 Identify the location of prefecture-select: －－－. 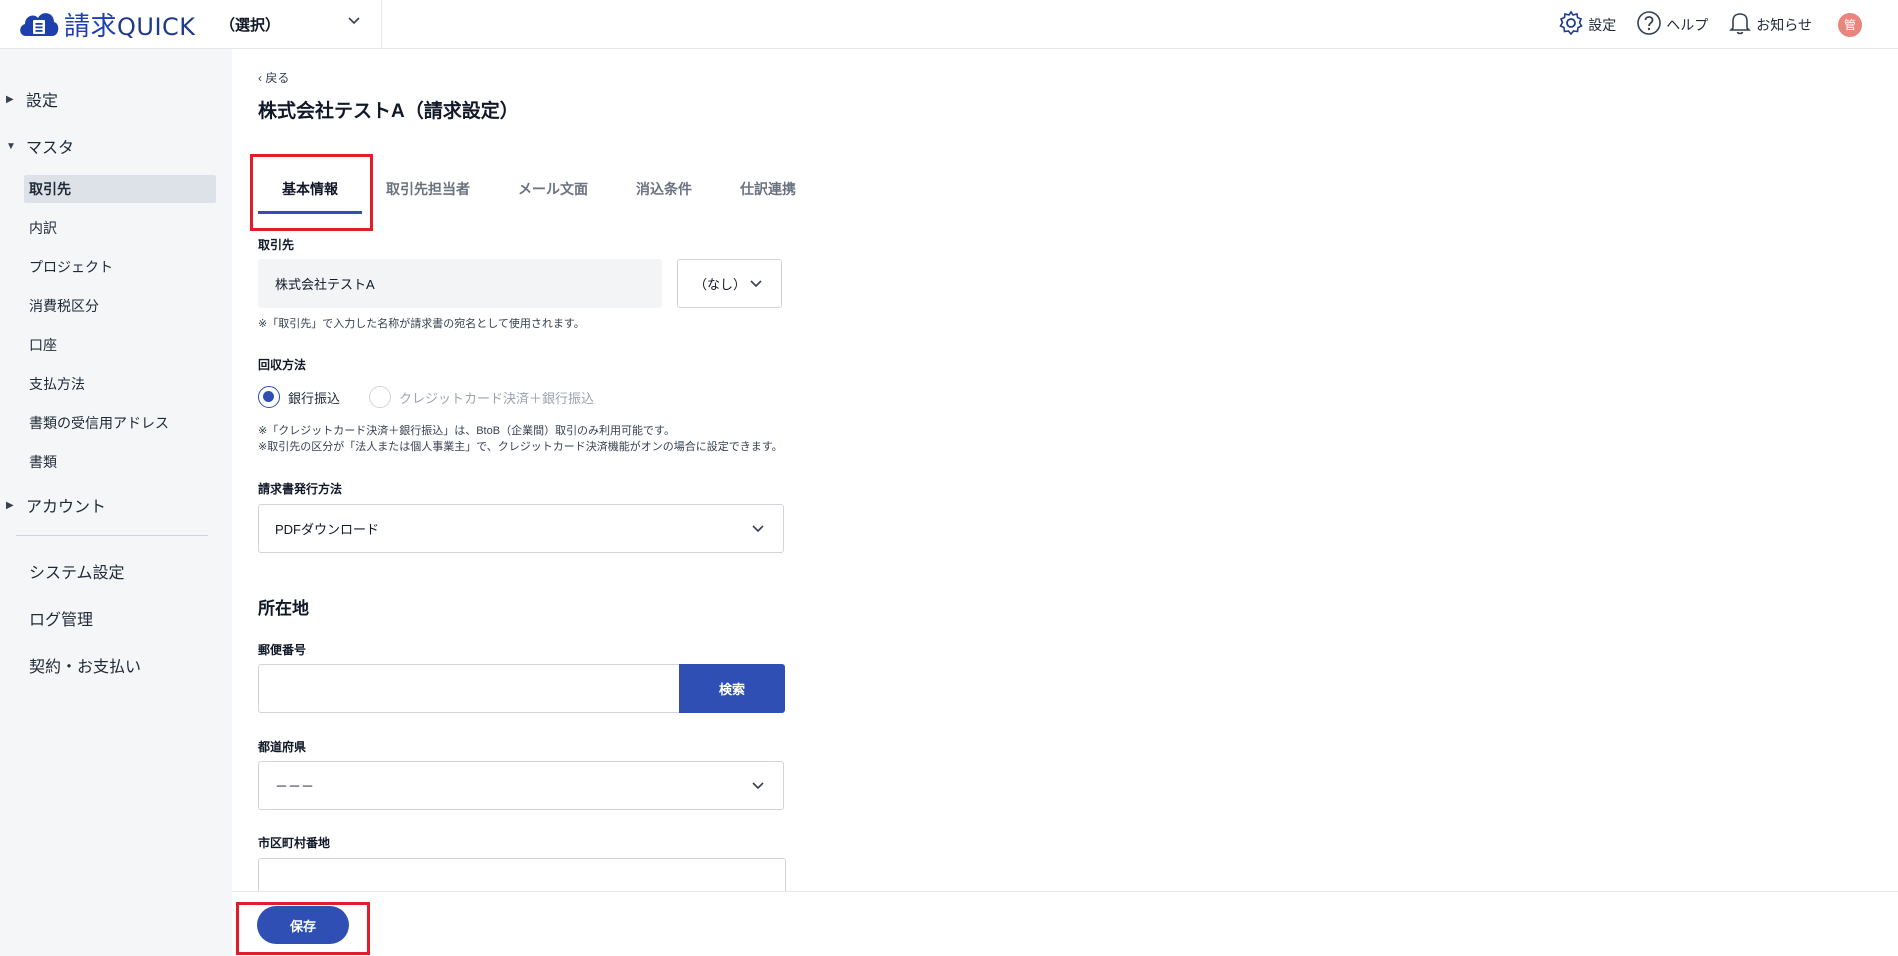
(521, 785).